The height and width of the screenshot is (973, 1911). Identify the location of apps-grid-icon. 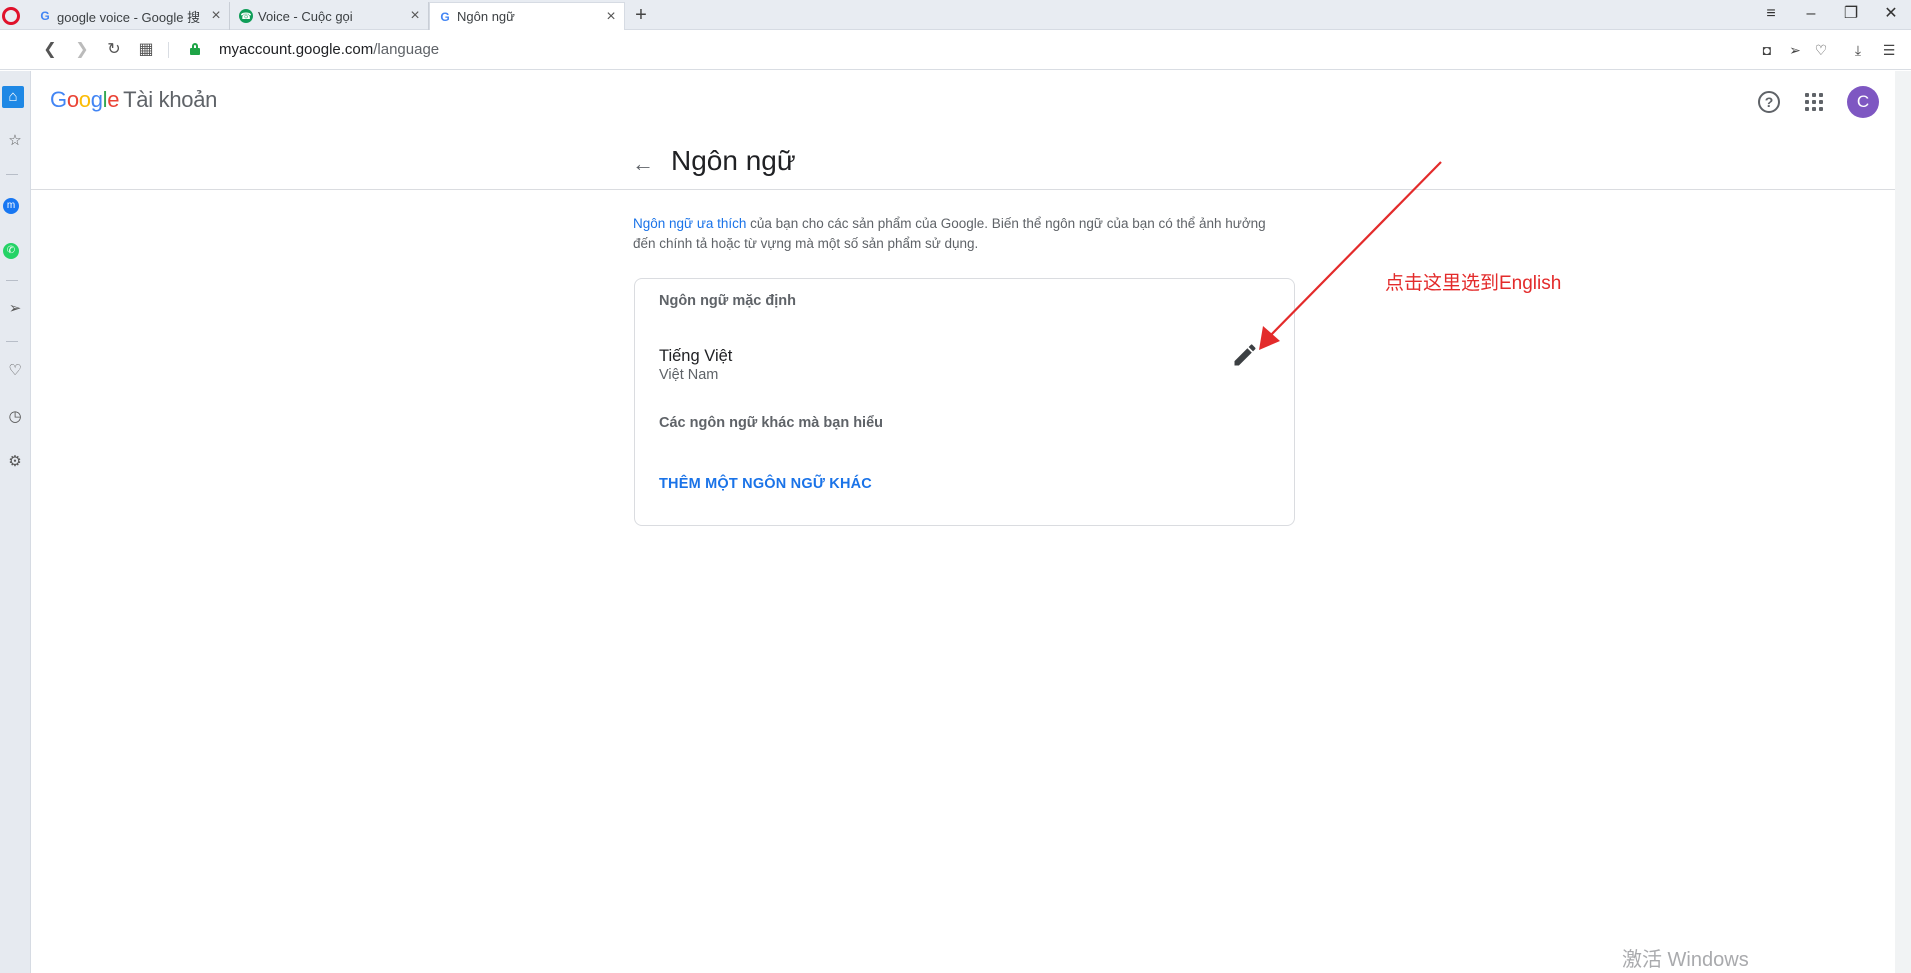
(1814, 102).